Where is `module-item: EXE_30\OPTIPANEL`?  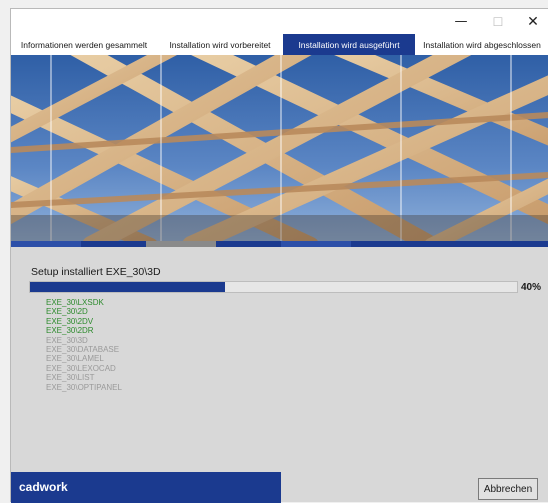
module-item: EXE_30\OPTIPANEL is located at coordinates (84, 387).